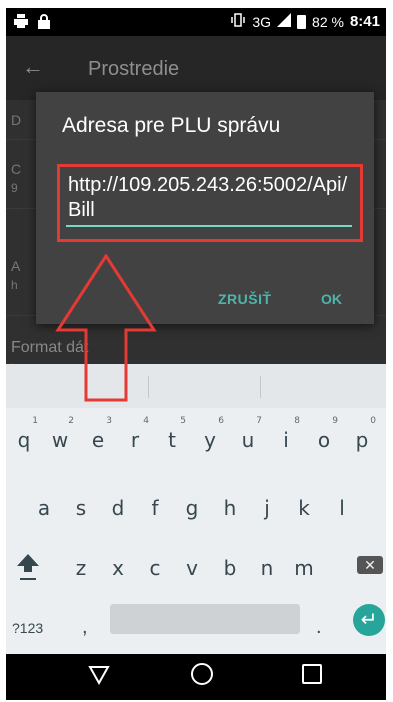  I want to click on cancel-button: ZRUŠIŤ, so click(245, 299).